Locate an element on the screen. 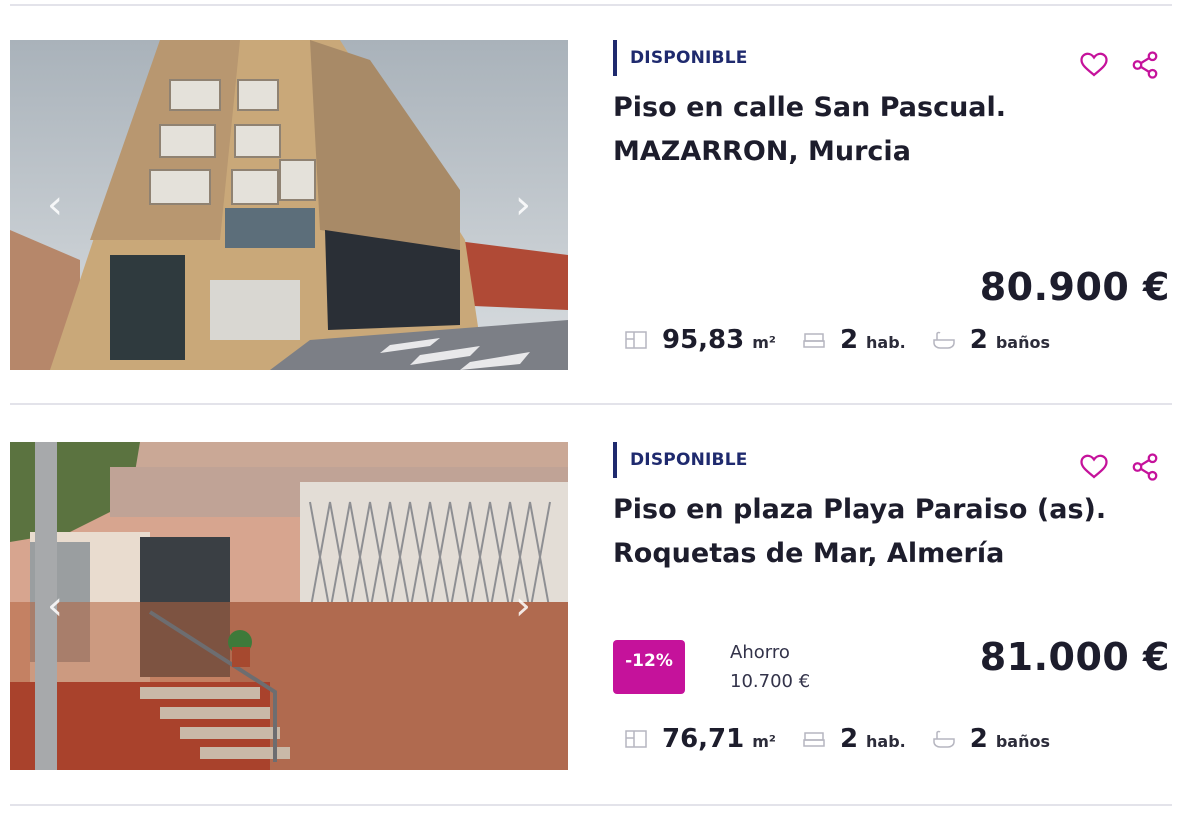 The image size is (1200, 833). listing-features: 95,83 m² 2 hab. 2 baños is located at coordinates (850, 340).